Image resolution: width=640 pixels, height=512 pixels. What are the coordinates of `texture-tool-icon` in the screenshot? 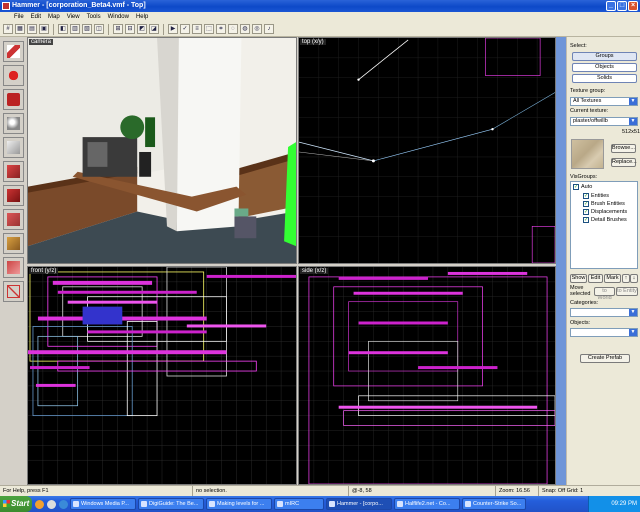 It's located at (13, 171).